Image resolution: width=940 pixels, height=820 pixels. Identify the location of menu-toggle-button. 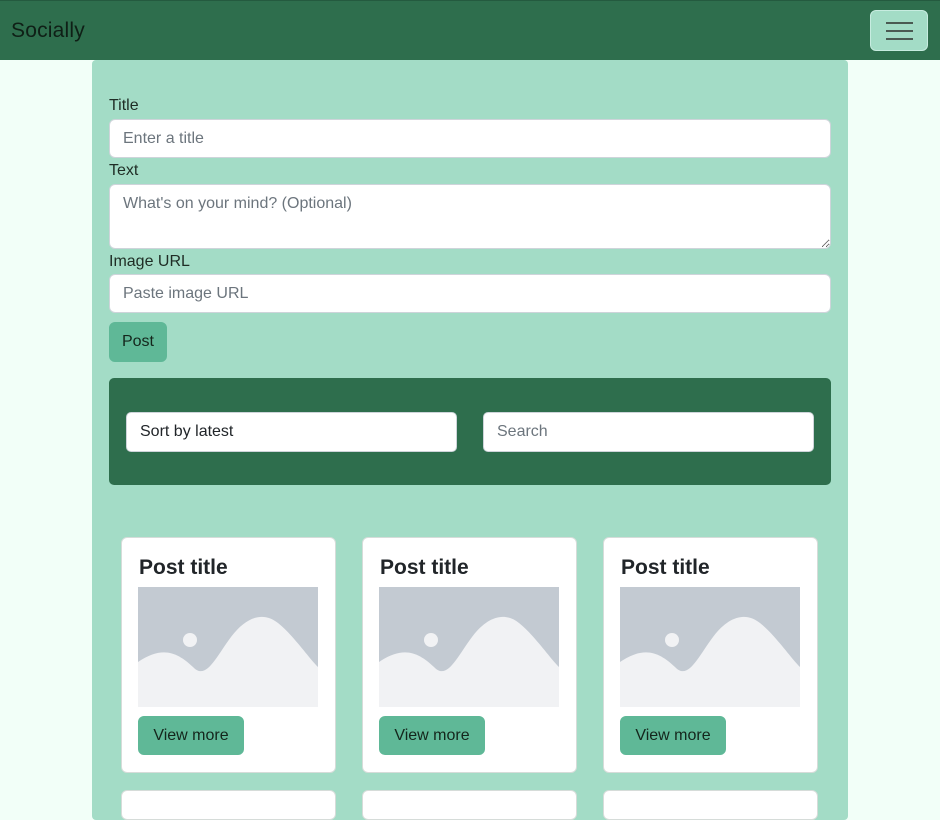
(899, 30).